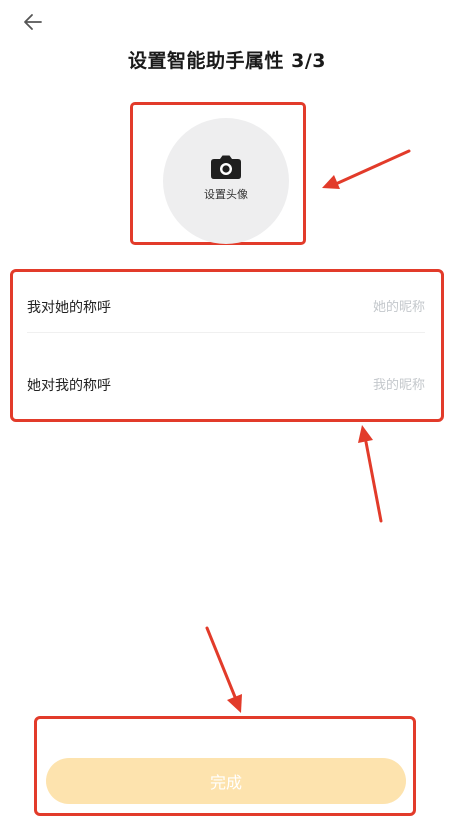 The image size is (454, 819). What do you see at coordinates (227, 61) in the screenshot?
I see `page-title: 设置智能助手属性 3/3` at bounding box center [227, 61].